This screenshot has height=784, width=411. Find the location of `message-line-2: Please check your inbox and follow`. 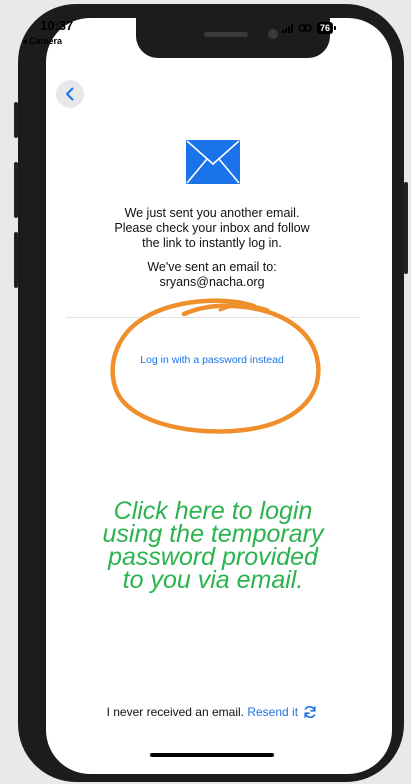

message-line-2: Please check your inbox and follow is located at coordinates (212, 228).